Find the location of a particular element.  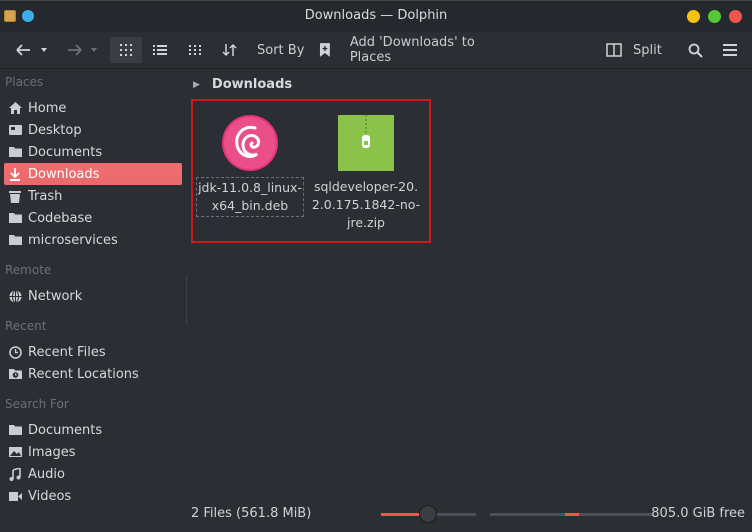

list-view-icon is located at coordinates (160, 50).